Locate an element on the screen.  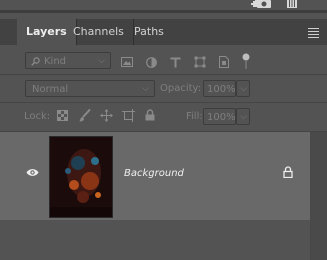
opacity-value: 100% is located at coordinates (221, 89).